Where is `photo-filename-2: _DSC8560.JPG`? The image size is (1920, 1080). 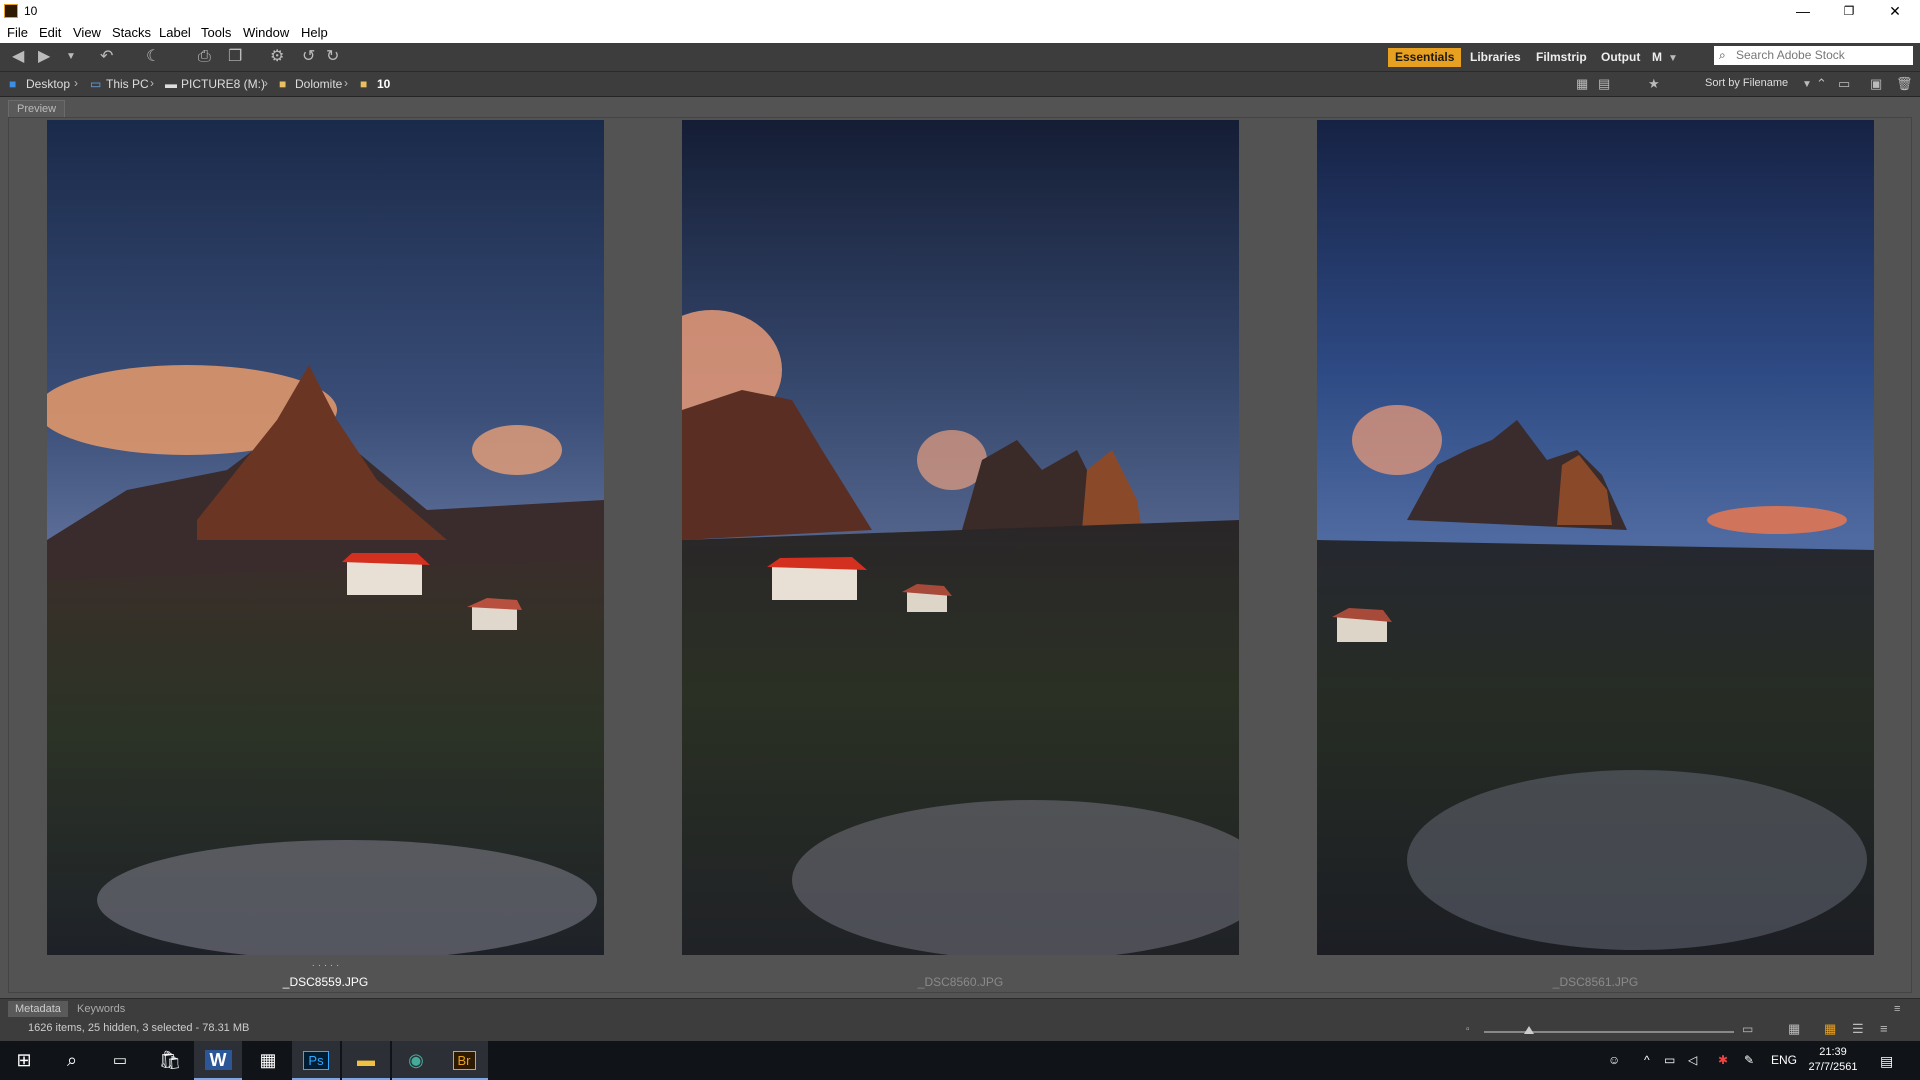
photo-filename-2: _DSC8560.JPG is located at coordinates (960, 982).